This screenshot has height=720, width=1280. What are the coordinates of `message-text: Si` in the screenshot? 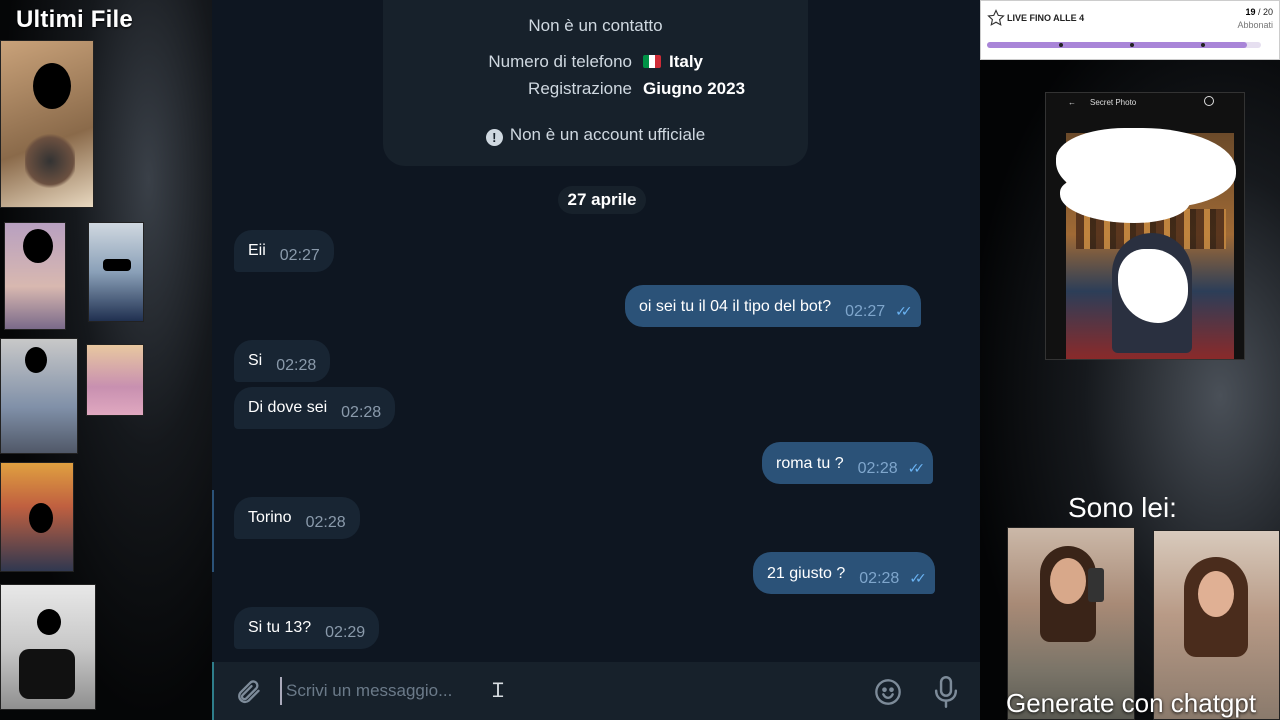 It's located at (255, 360).